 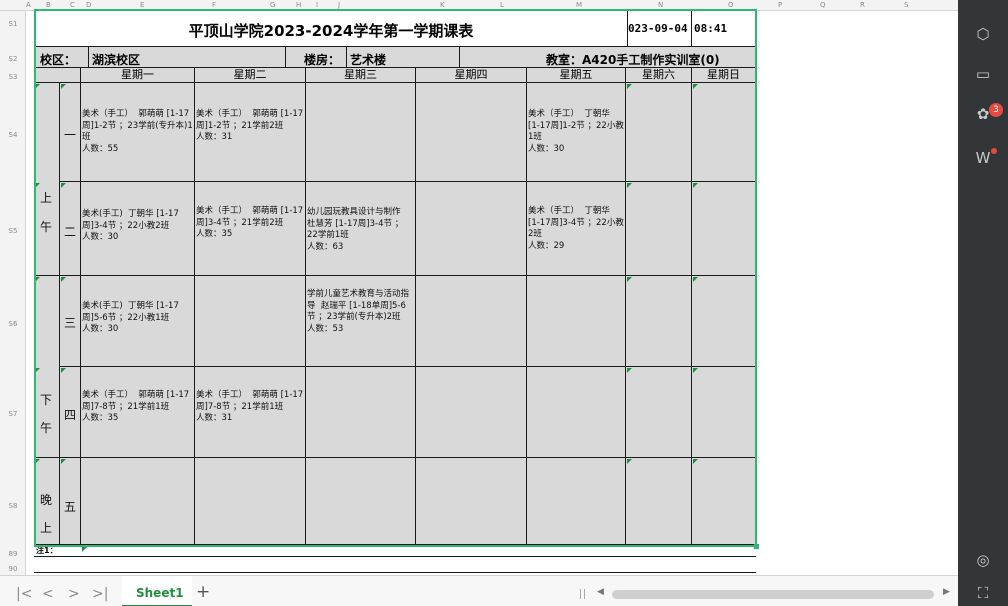 I want to click on course-cell-r4-mon: 美术（手工） 郭萌萌 [1-17周]7-8节 ；21学前1班 人数：35, so click(x=138, y=412).